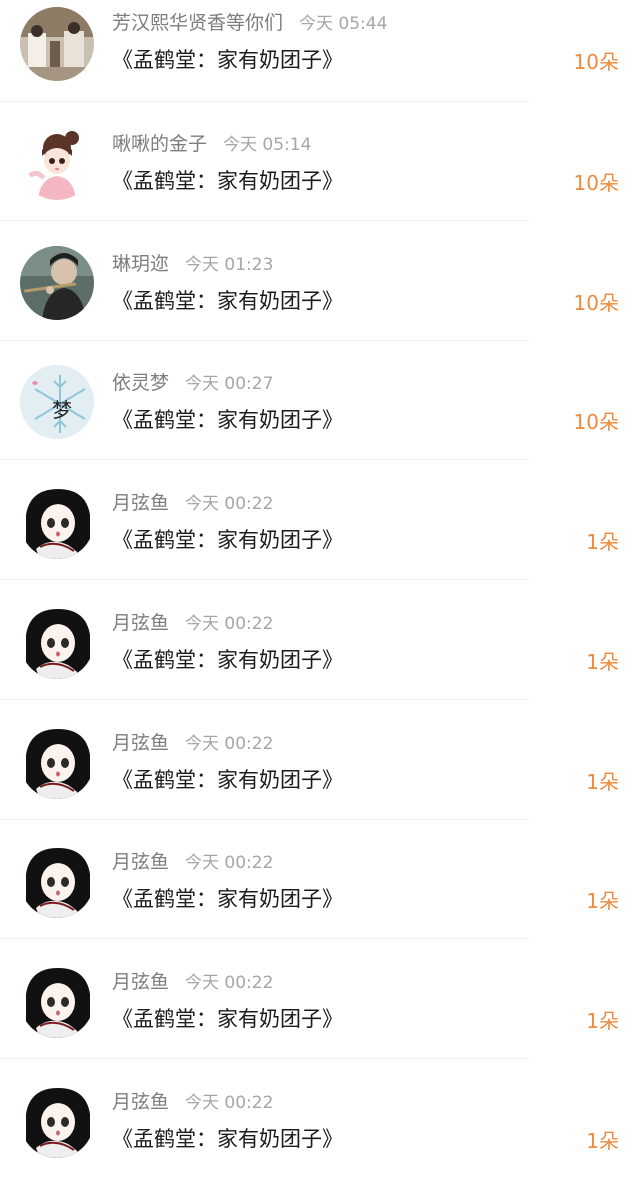  I want to click on list-item: 芳汉熙华贤香等你们 今天 05:44 《孟鹤堂：家有奶团子》 10朵, so click(320, 51).